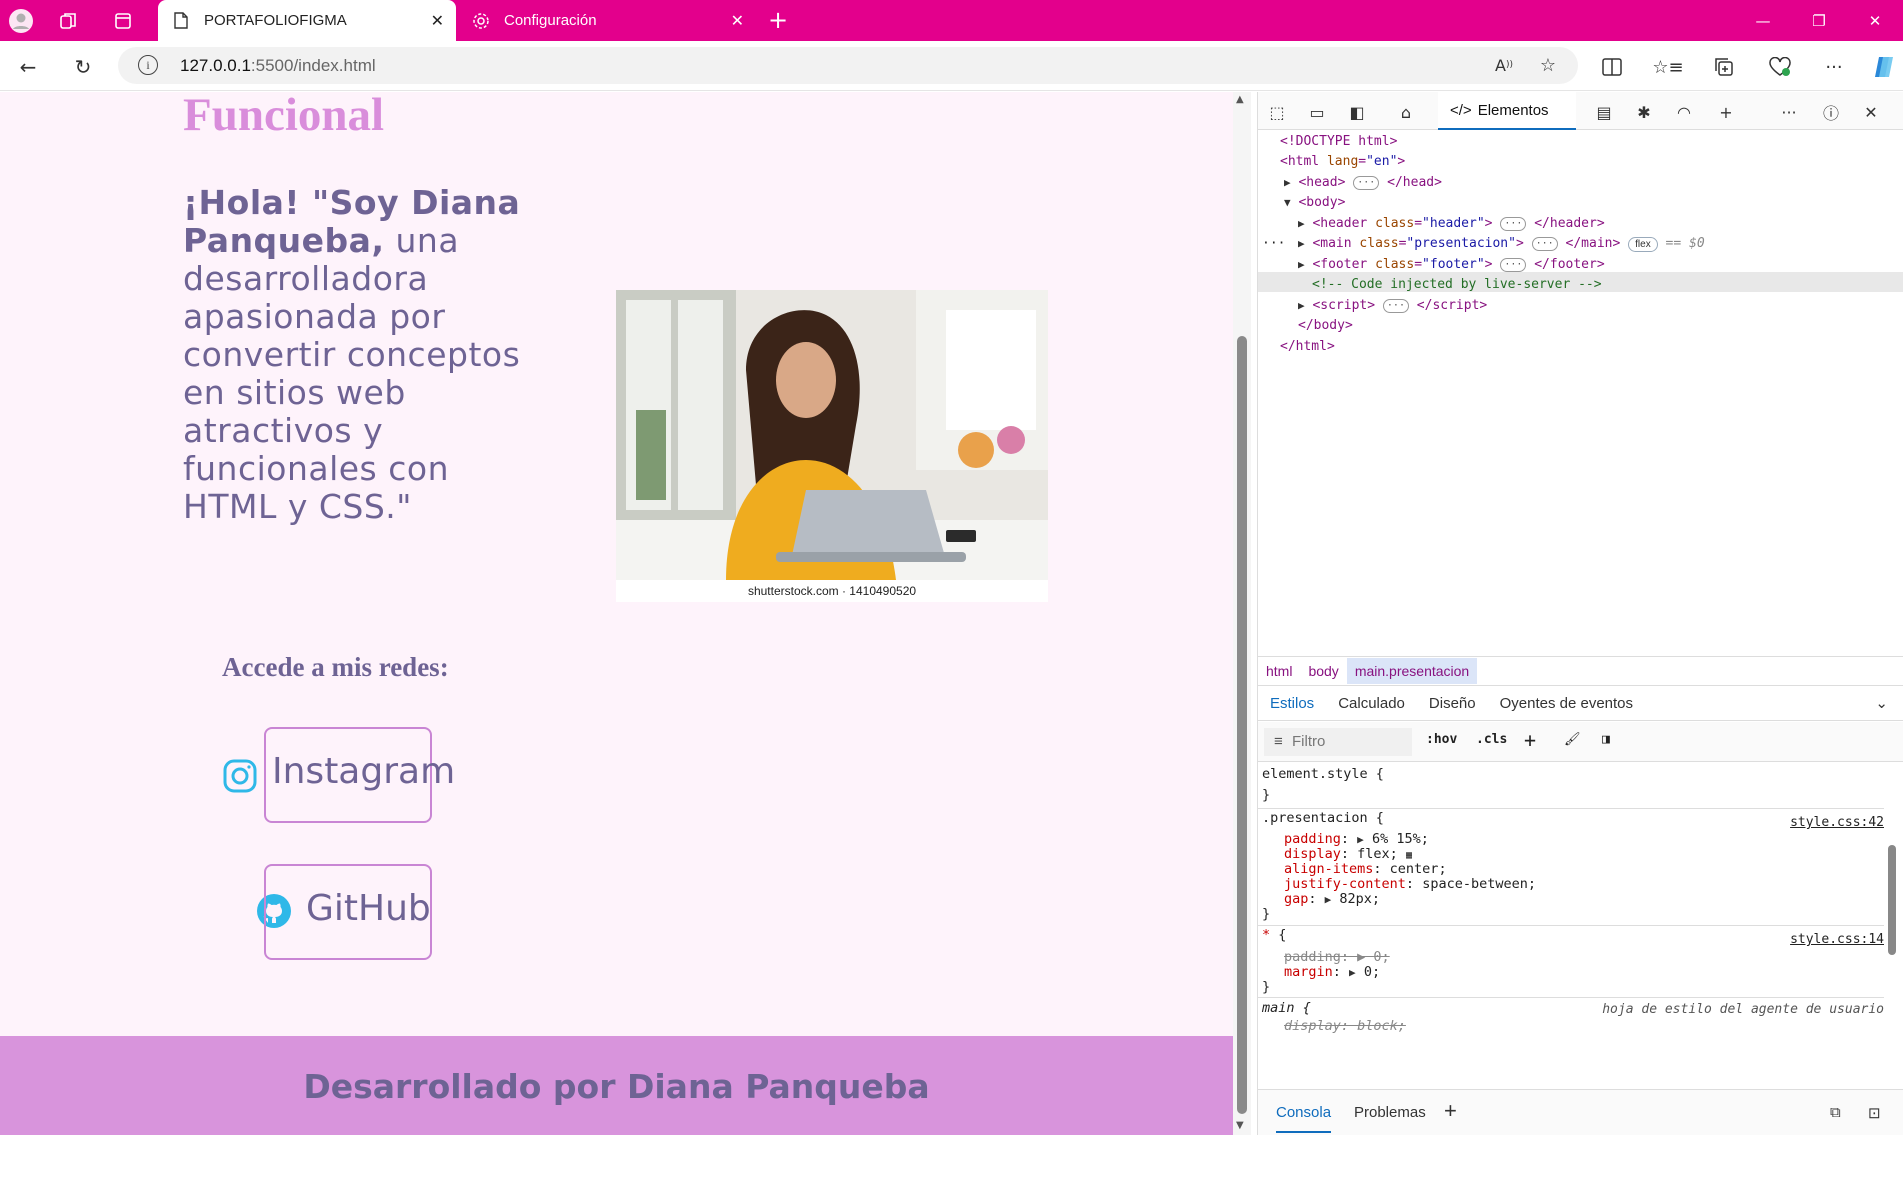  Describe the element at coordinates (1323, 671) in the screenshot. I see `crumb-body: body` at that location.